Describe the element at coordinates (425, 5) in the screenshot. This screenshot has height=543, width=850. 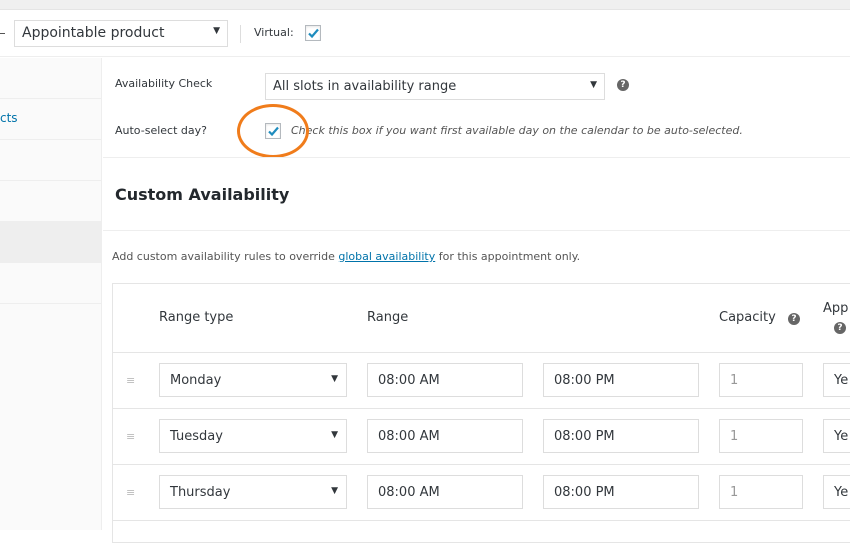
I see `admin-top-strip` at that location.